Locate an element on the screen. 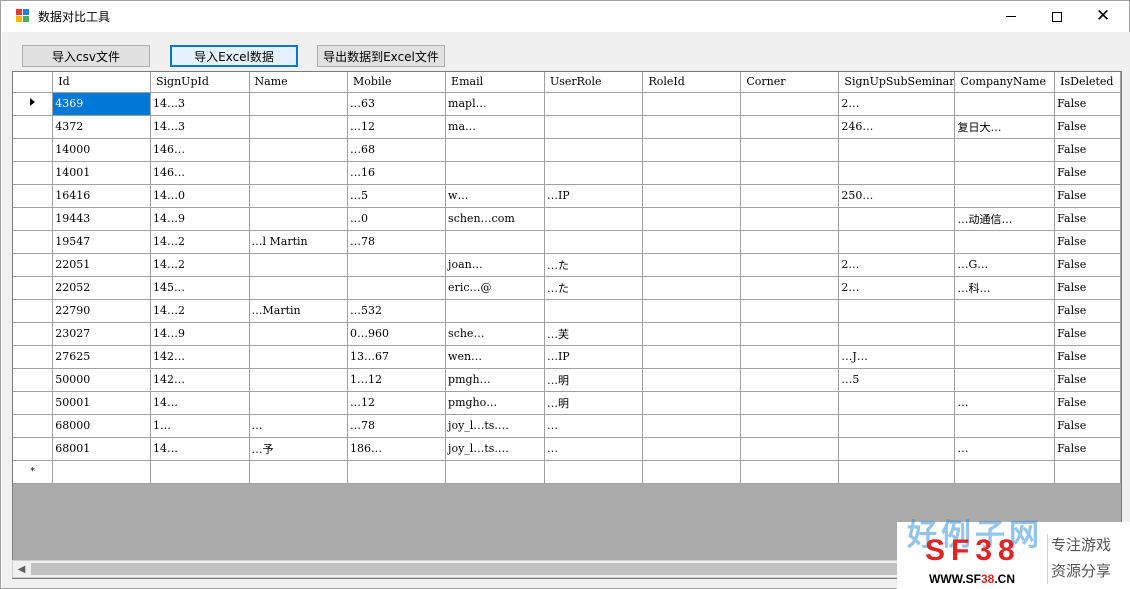 The height and width of the screenshot is (589, 1130). grid-cell: 22051 is located at coordinates (101, 265).